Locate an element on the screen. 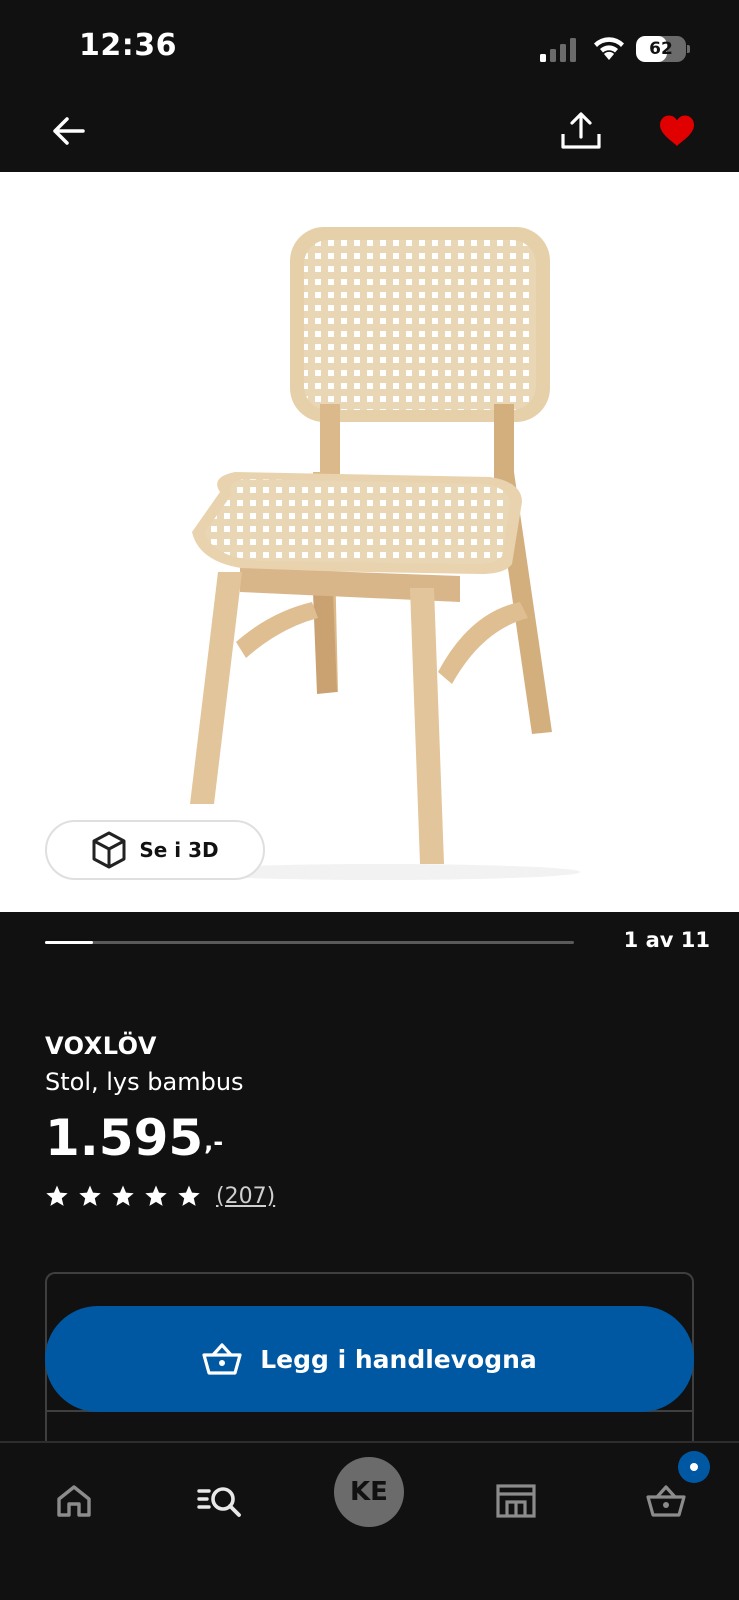 The height and width of the screenshot is (1600, 739). share-icon is located at coordinates (581, 130).